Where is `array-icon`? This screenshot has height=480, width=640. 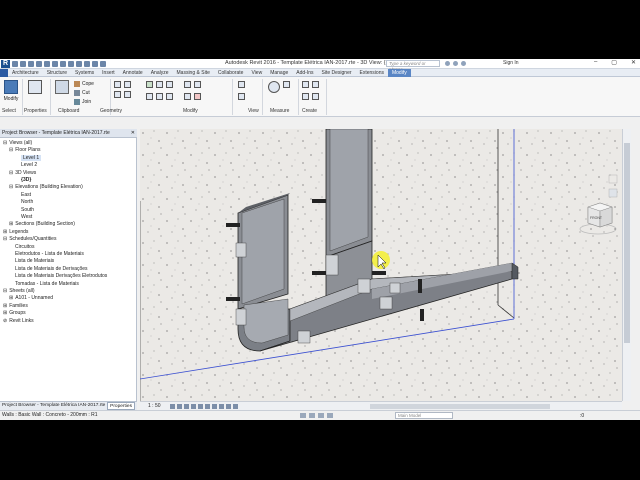 array-icon is located at coordinates (169, 96).